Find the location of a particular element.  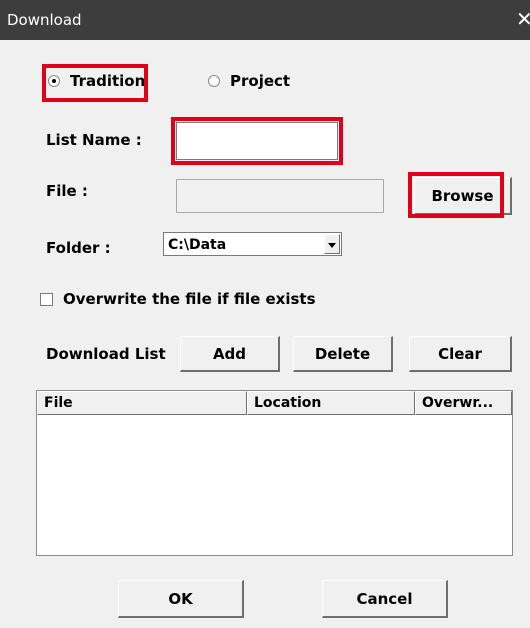

radio-project: Project is located at coordinates (253, 82).